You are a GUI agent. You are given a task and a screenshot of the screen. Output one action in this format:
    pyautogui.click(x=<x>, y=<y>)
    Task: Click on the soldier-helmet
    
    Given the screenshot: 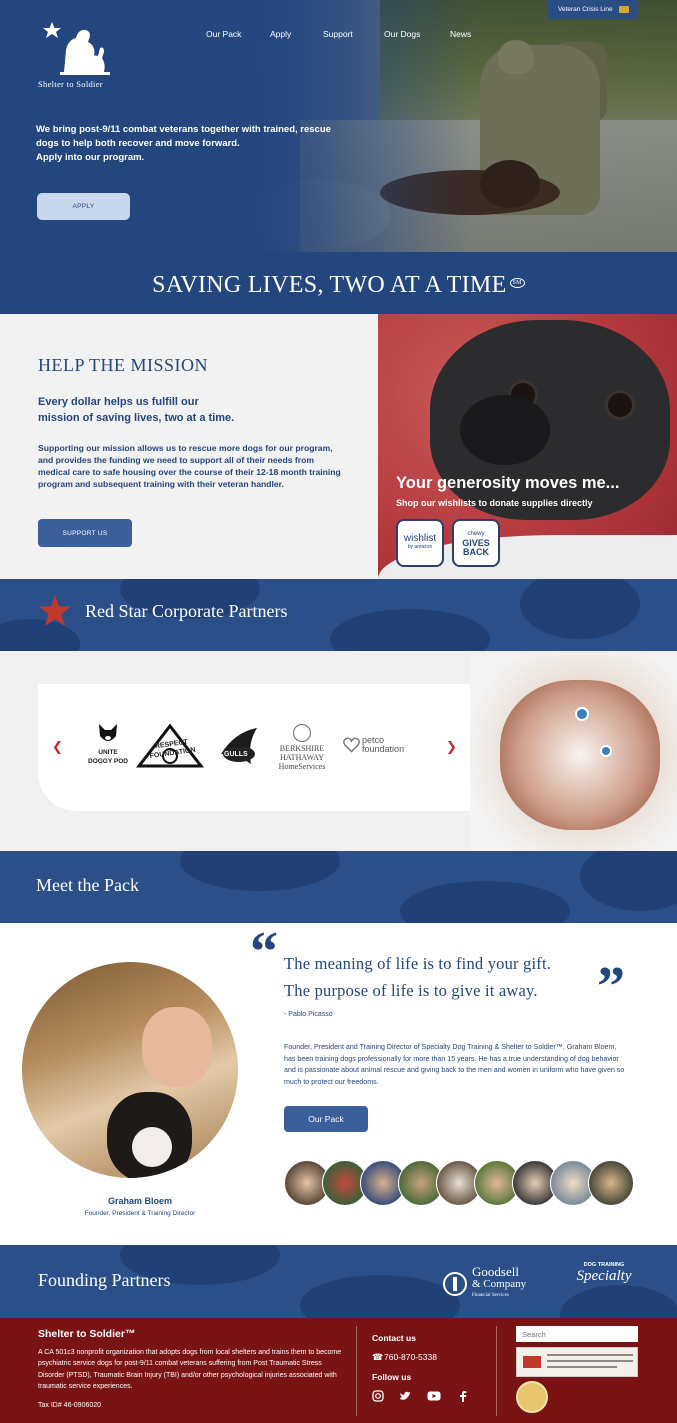 What is the action you would take?
    pyautogui.click(x=516, y=57)
    